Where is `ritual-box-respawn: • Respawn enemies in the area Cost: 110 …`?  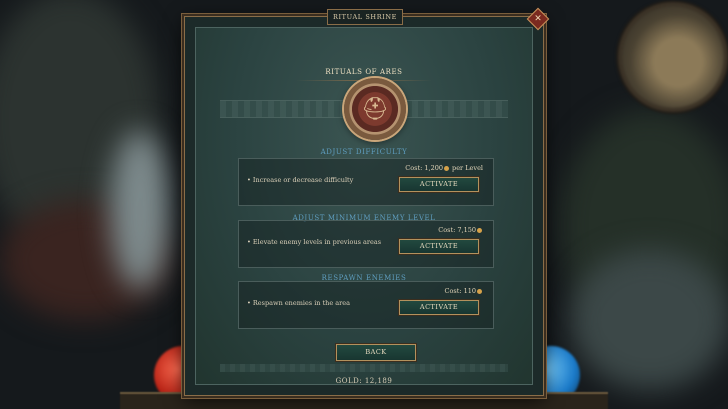 ritual-box-respawn: • Respawn enemies in the area Cost: 110 … is located at coordinates (366, 305).